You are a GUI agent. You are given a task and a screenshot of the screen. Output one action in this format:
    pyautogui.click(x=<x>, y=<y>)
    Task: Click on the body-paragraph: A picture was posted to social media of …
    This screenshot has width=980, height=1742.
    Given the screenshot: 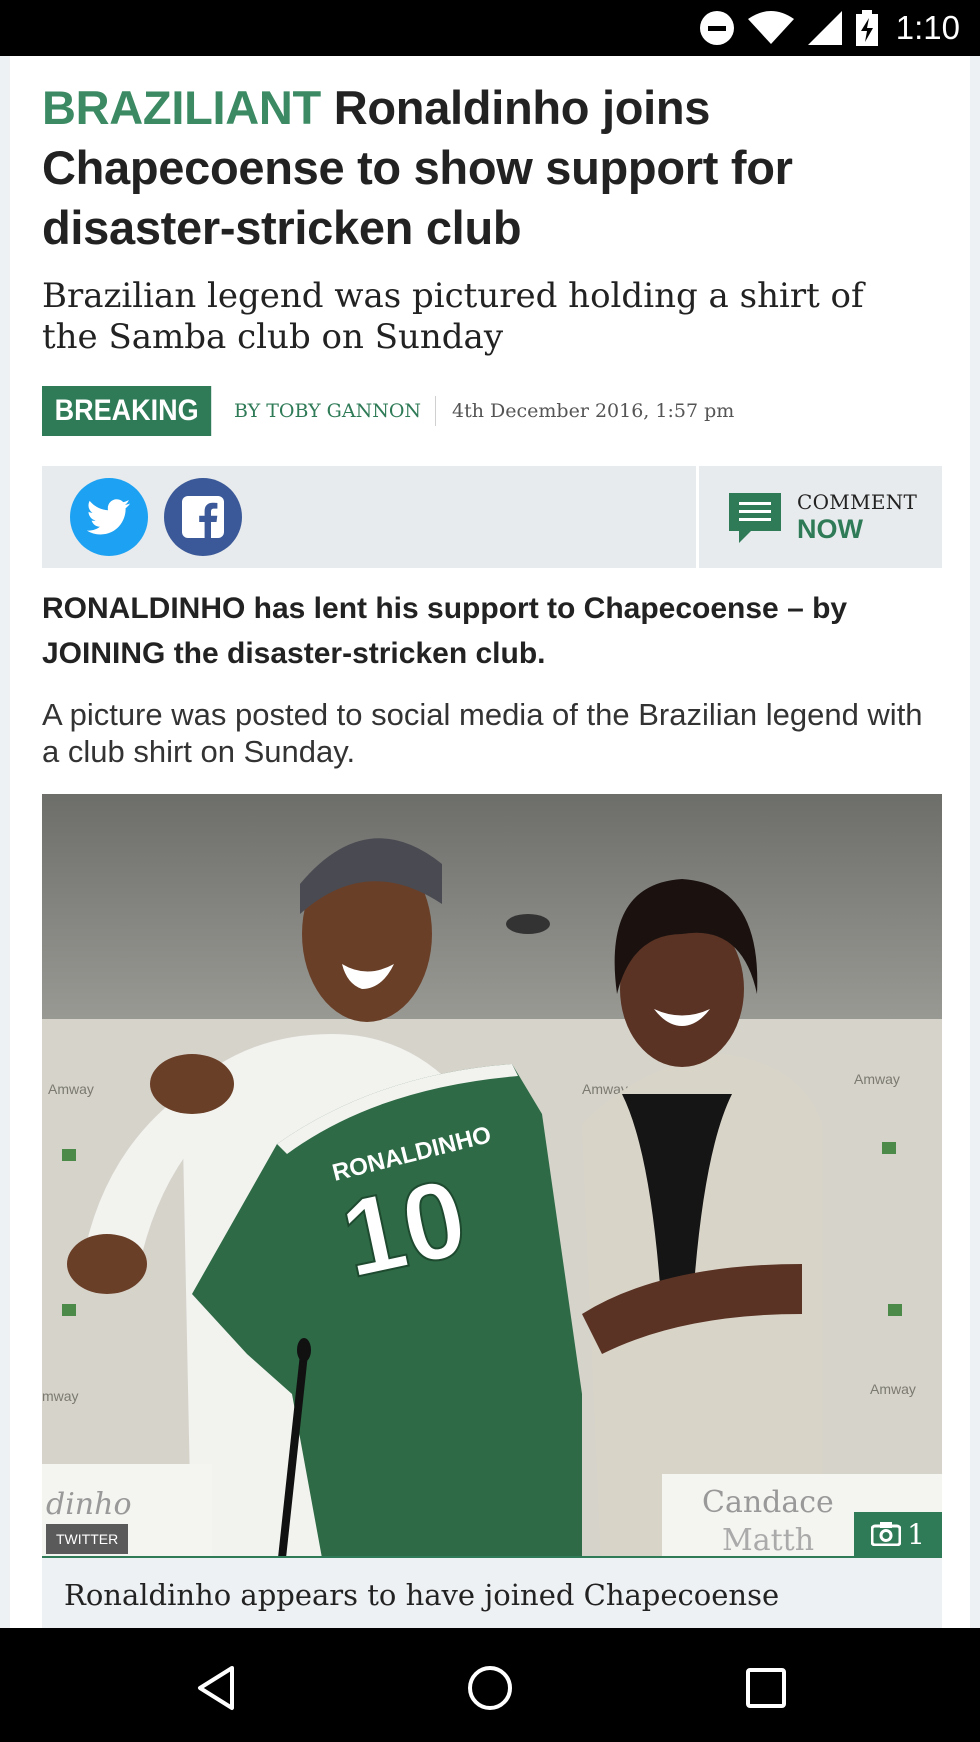 What is the action you would take?
    pyautogui.click(x=482, y=733)
    